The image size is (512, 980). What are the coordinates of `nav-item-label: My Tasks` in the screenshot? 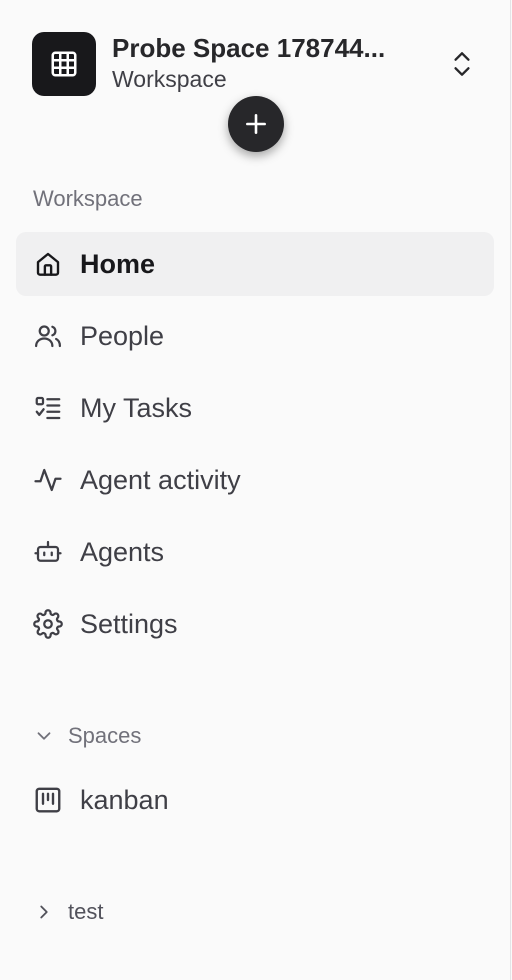 It's located at (136, 408).